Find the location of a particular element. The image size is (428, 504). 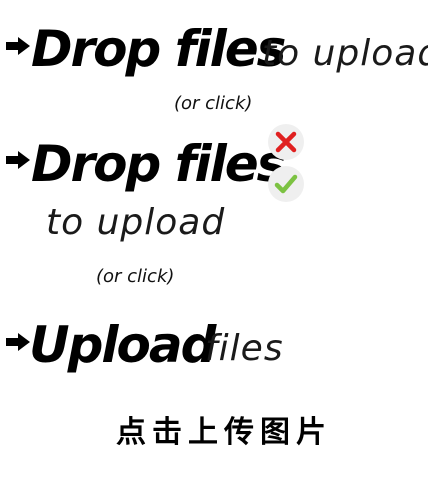

upload-title: Upload is located at coordinates (122, 345).